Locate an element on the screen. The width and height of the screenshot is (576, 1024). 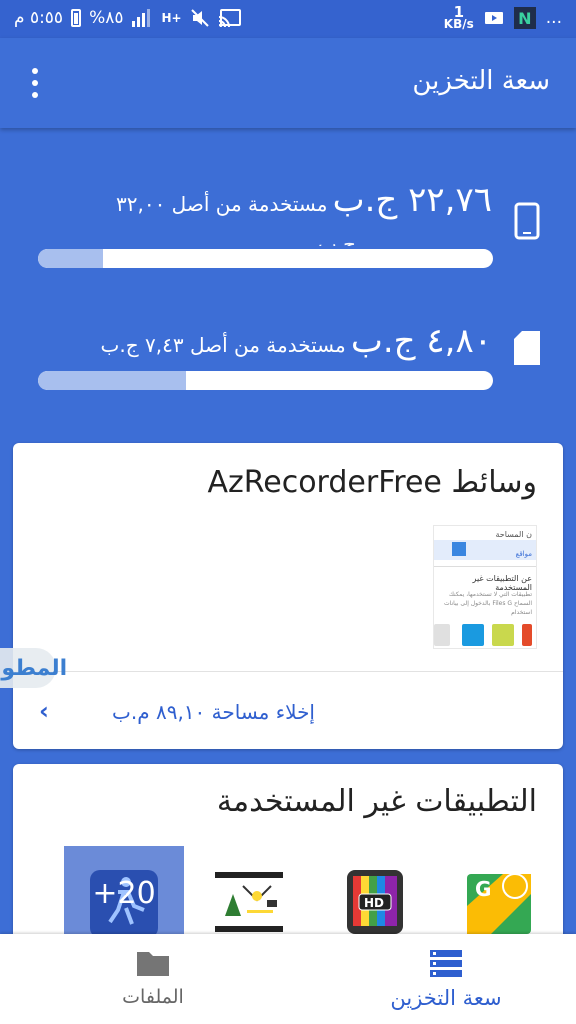
status-left: ٥:٥٥ م %٨٥ H+ is located at coordinates (128, 18).